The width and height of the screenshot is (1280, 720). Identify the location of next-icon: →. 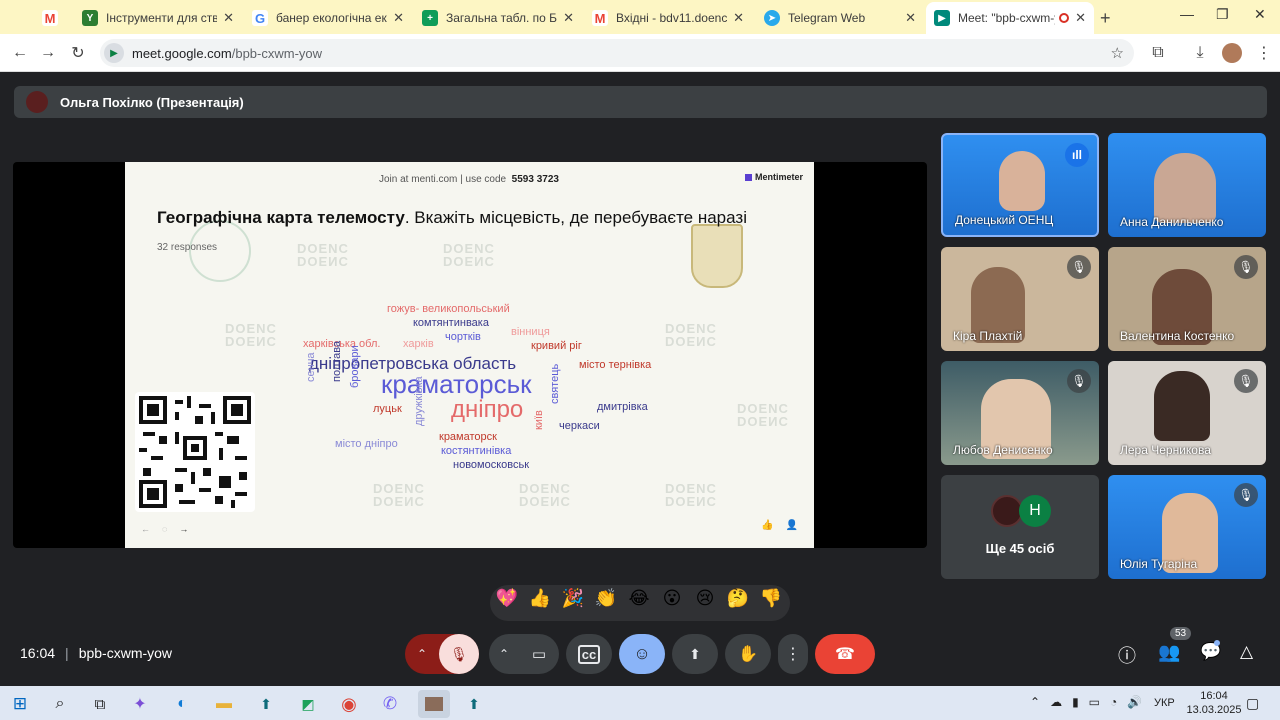
(183, 529).